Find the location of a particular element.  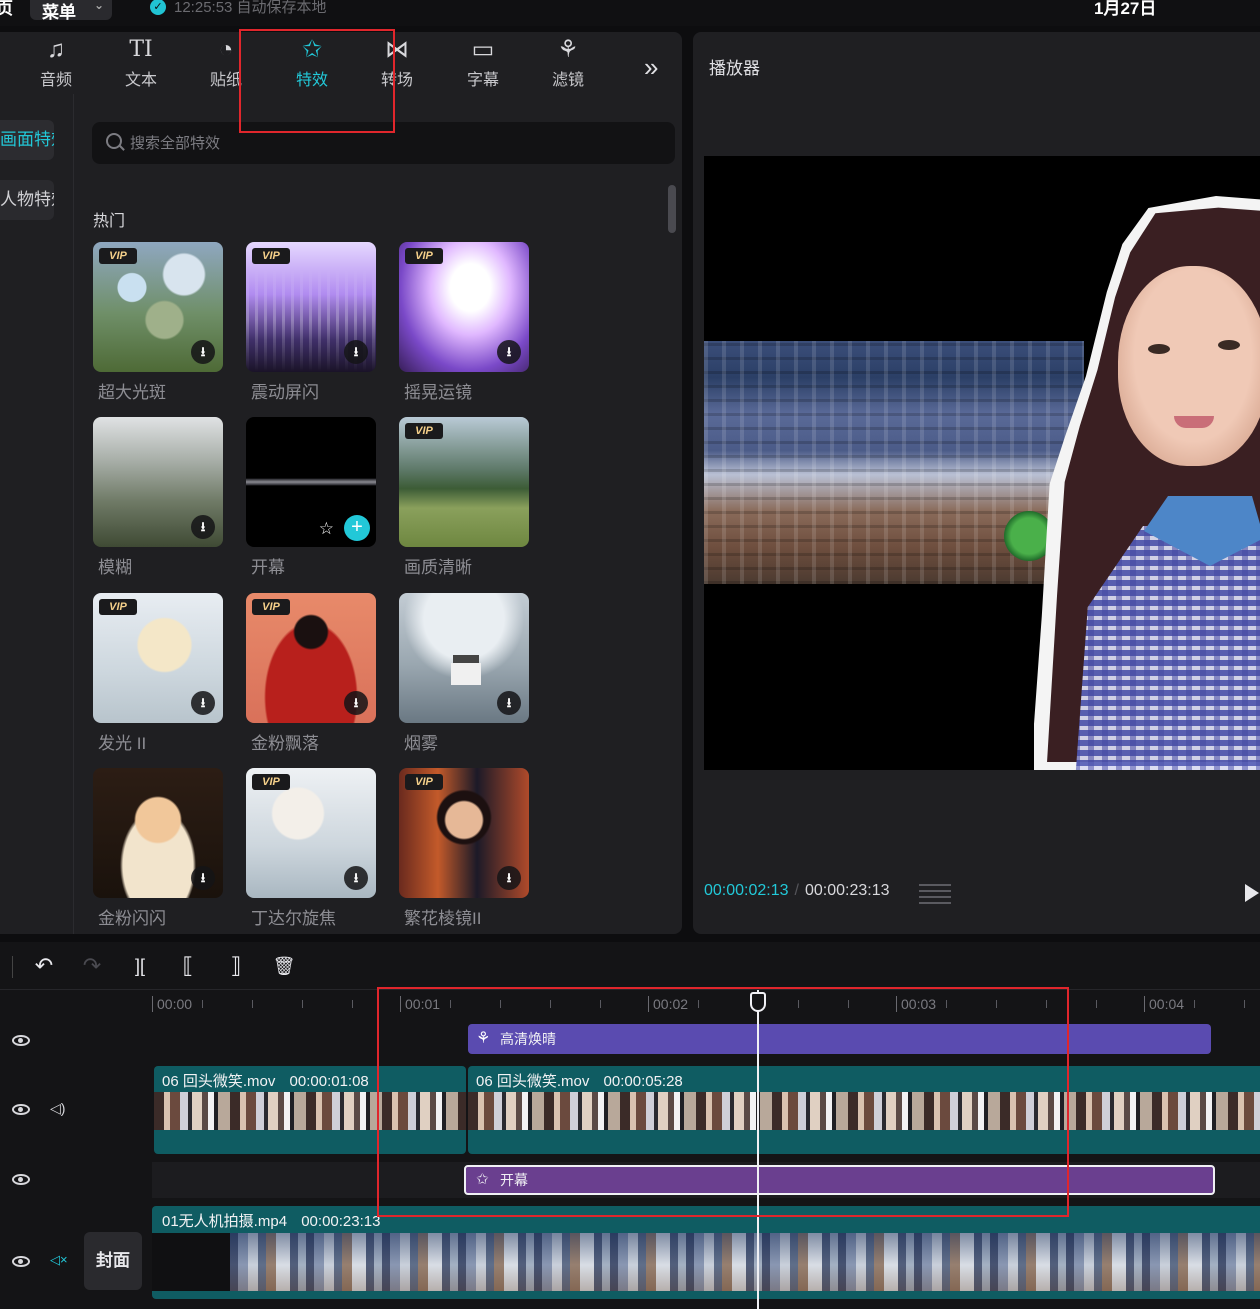

app-title-fragment: 页 is located at coordinates (6, 9).